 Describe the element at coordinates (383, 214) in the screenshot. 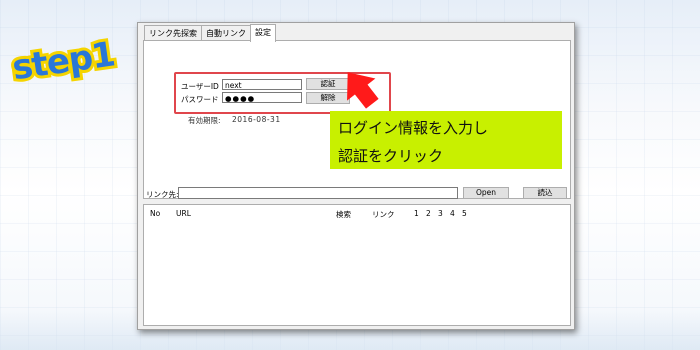

I see `column-header-link: リンク` at that location.